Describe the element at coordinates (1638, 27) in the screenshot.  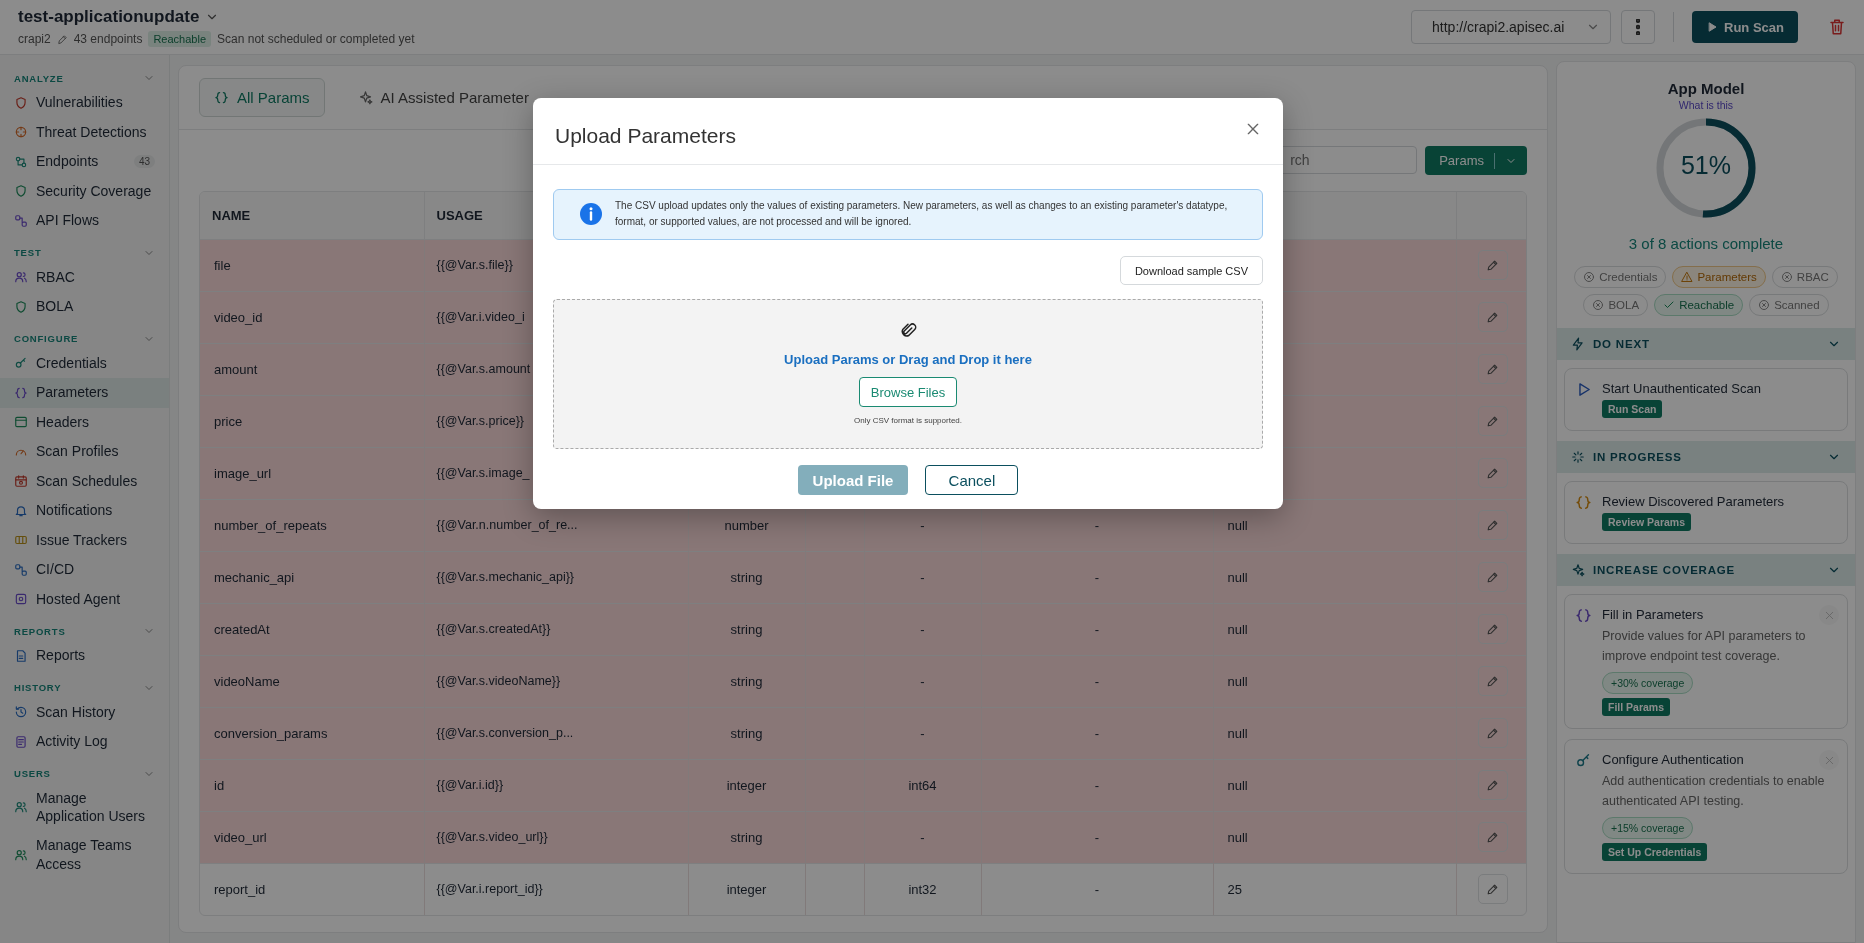
I see `more-button` at that location.